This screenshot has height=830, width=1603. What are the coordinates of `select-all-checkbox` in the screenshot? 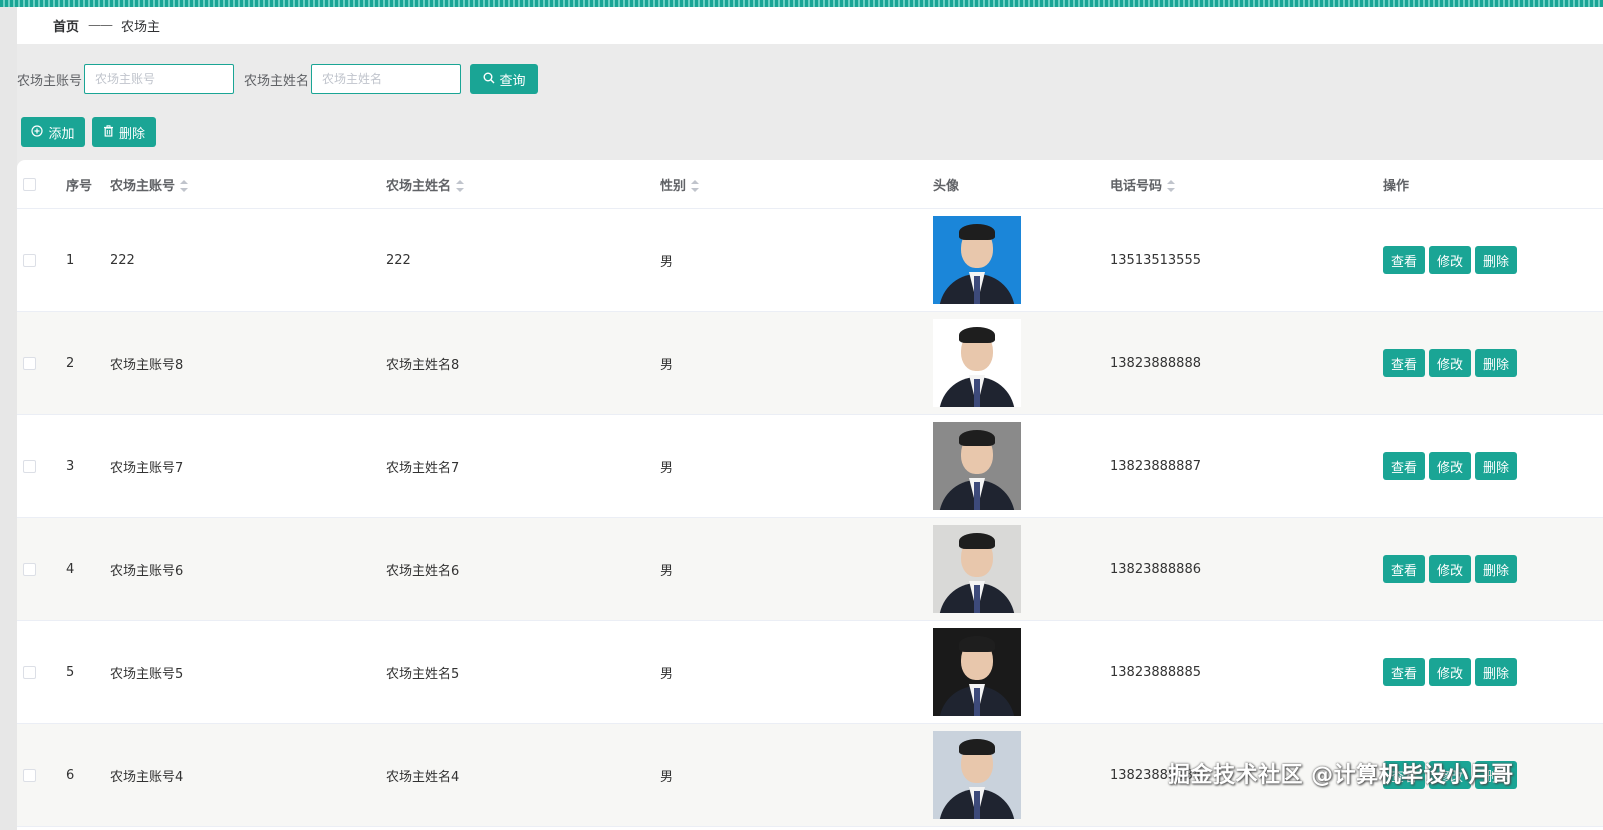 It's located at (29, 184).